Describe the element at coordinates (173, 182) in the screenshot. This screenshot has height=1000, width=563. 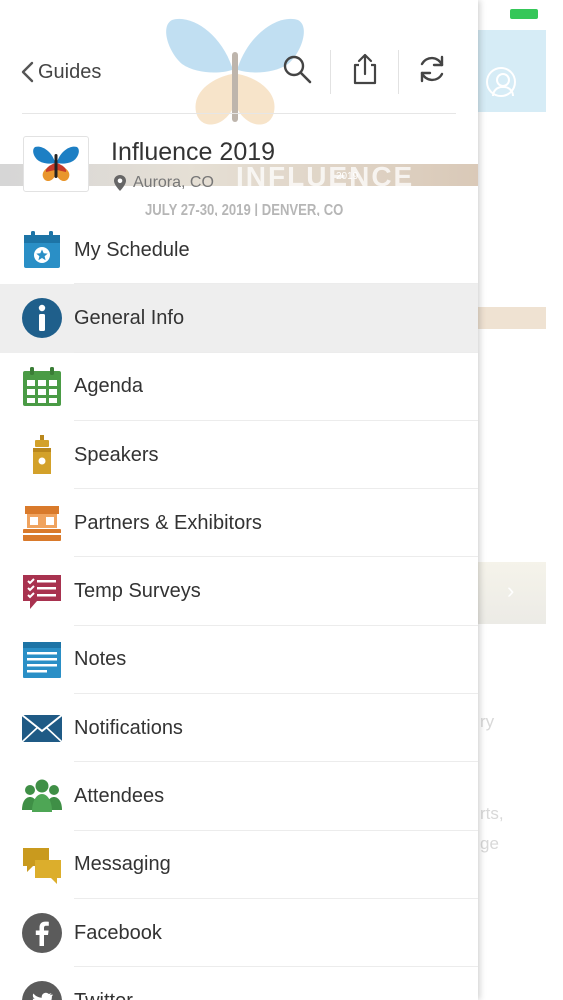
I see `event-location-text: Aurora, CO` at that location.